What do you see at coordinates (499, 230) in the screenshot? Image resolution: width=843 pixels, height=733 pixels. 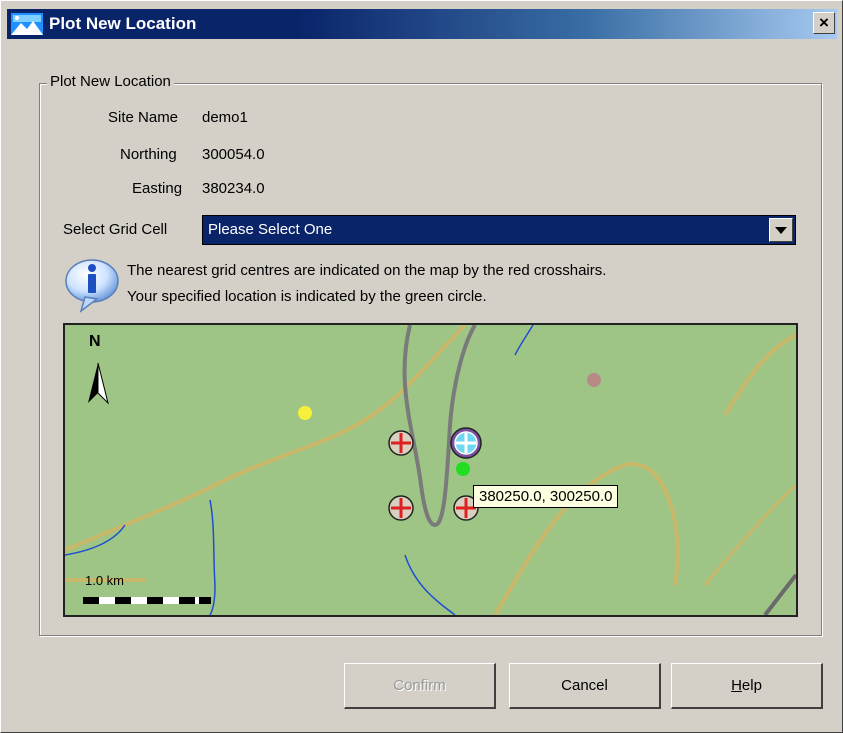 I see `grid-cell-select: Please Select One` at bounding box center [499, 230].